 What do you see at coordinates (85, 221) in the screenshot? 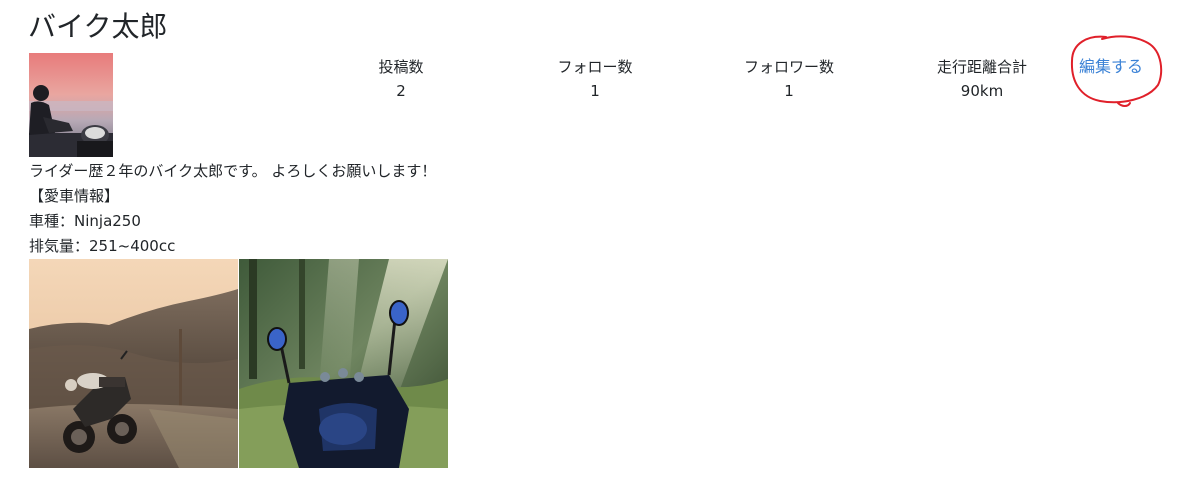
I see `bio-vehicle-model: 車種：Ninja250` at bounding box center [85, 221].